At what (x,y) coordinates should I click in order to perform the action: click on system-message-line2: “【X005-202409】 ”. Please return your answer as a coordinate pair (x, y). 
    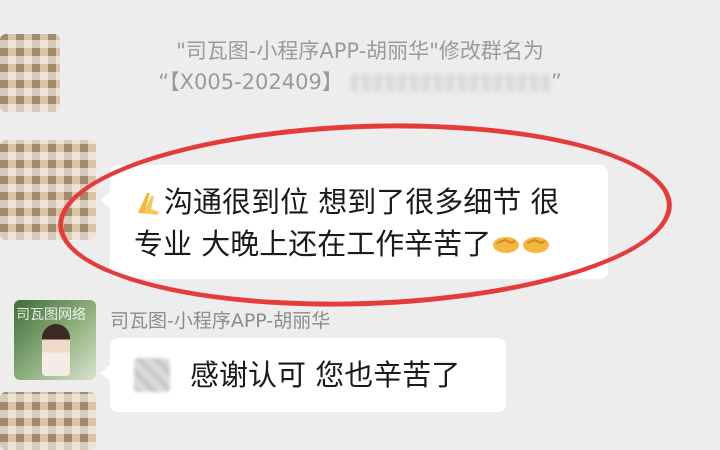
    Looking at the image, I should click on (360, 82).